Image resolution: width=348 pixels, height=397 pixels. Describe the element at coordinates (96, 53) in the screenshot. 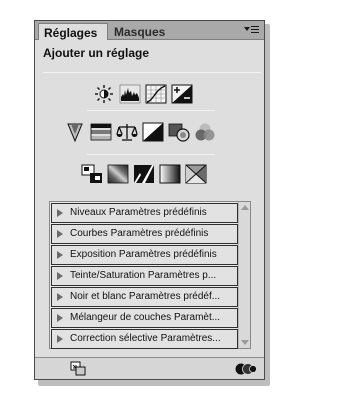

I see `panel-heading: Ajouter un réglage` at that location.